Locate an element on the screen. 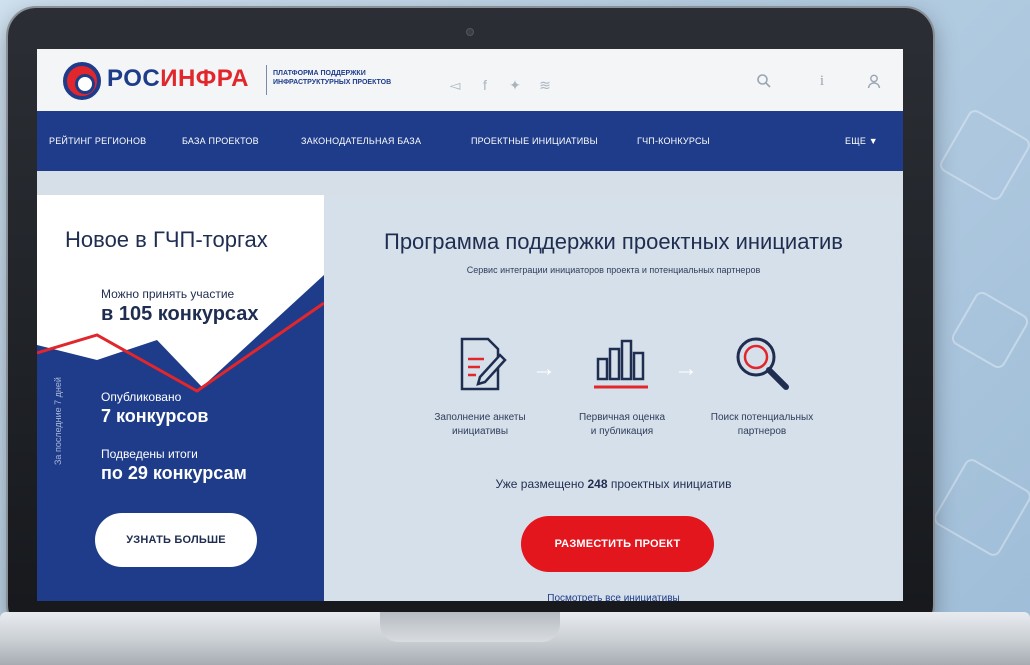 This screenshot has height=665, width=1030. logo-subtitle-line1: ПЛАТФОРМА ПОДДЕРЖКИ is located at coordinates (319, 73).